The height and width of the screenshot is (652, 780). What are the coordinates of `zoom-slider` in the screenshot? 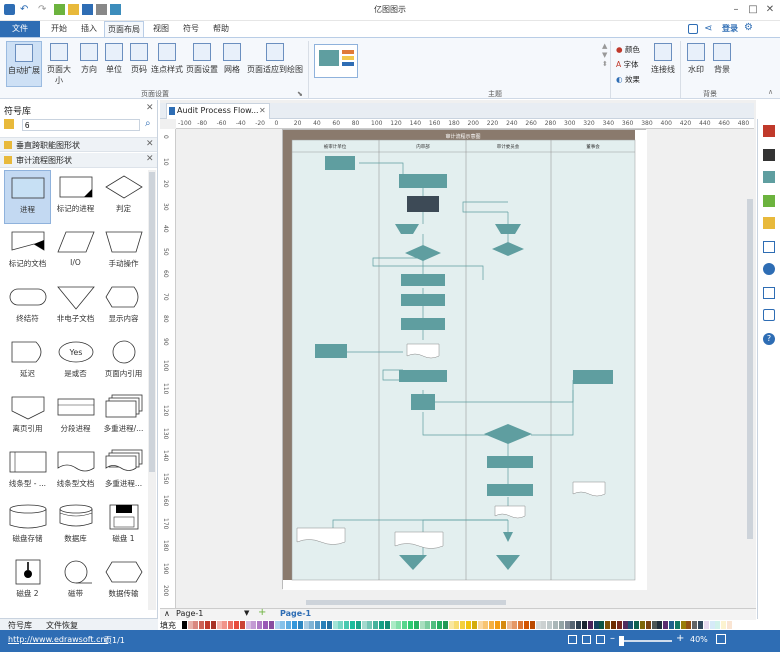 It's located at (645, 641).